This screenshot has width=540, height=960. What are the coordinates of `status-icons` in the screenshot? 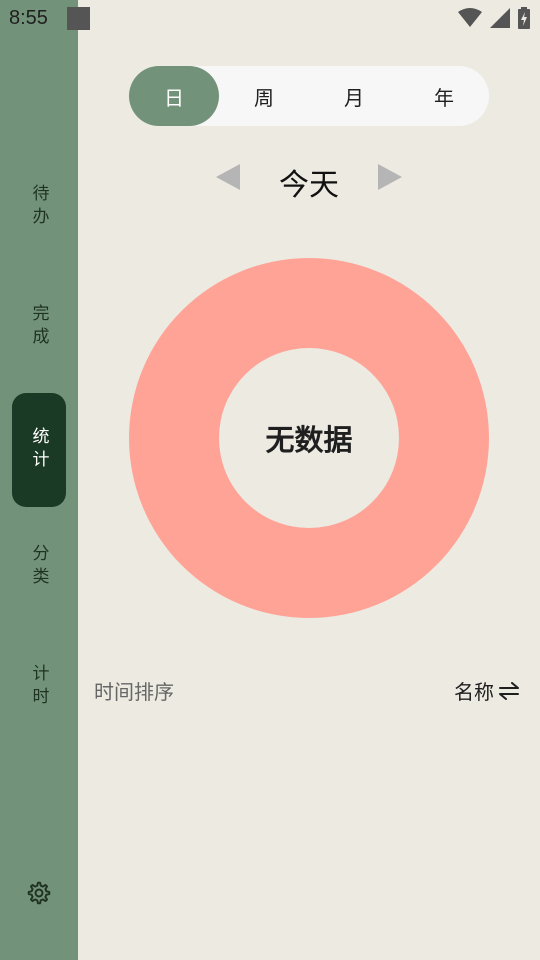 It's located at (494, 18).